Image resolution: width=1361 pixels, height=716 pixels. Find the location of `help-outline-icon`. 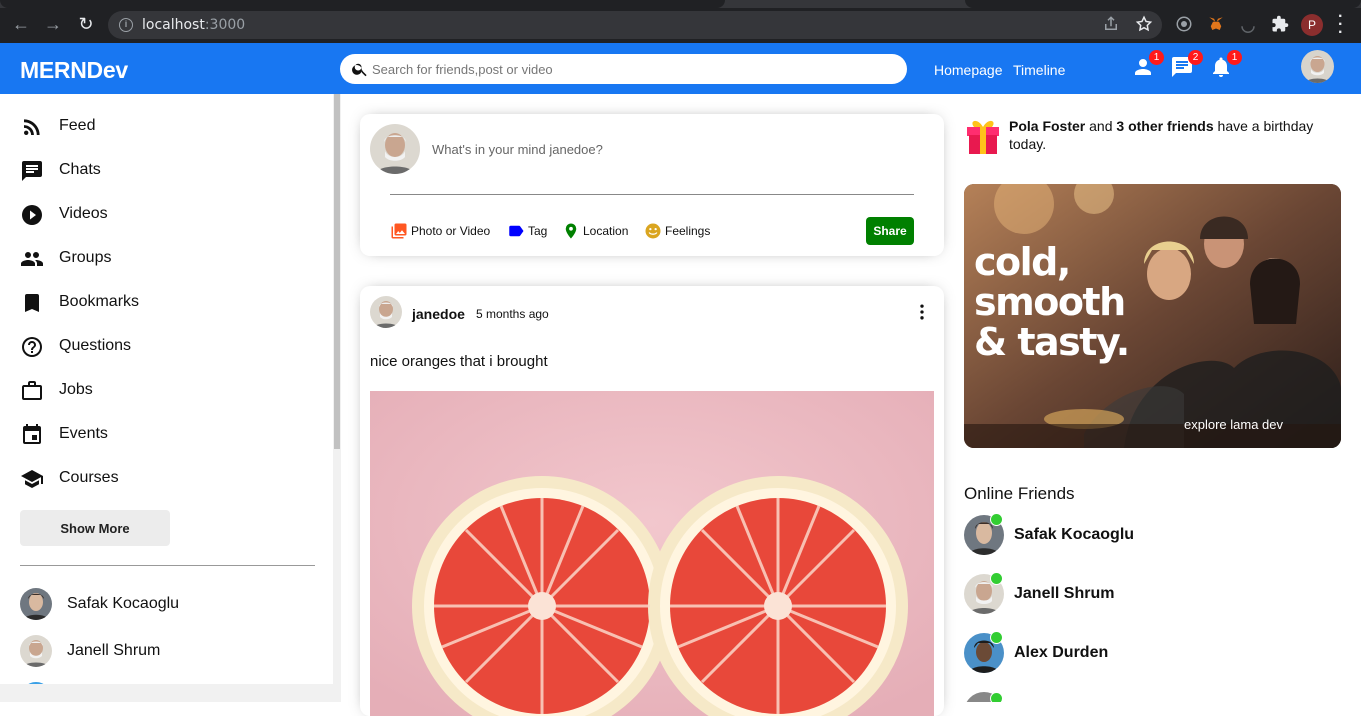

help-outline-icon is located at coordinates (32, 347).